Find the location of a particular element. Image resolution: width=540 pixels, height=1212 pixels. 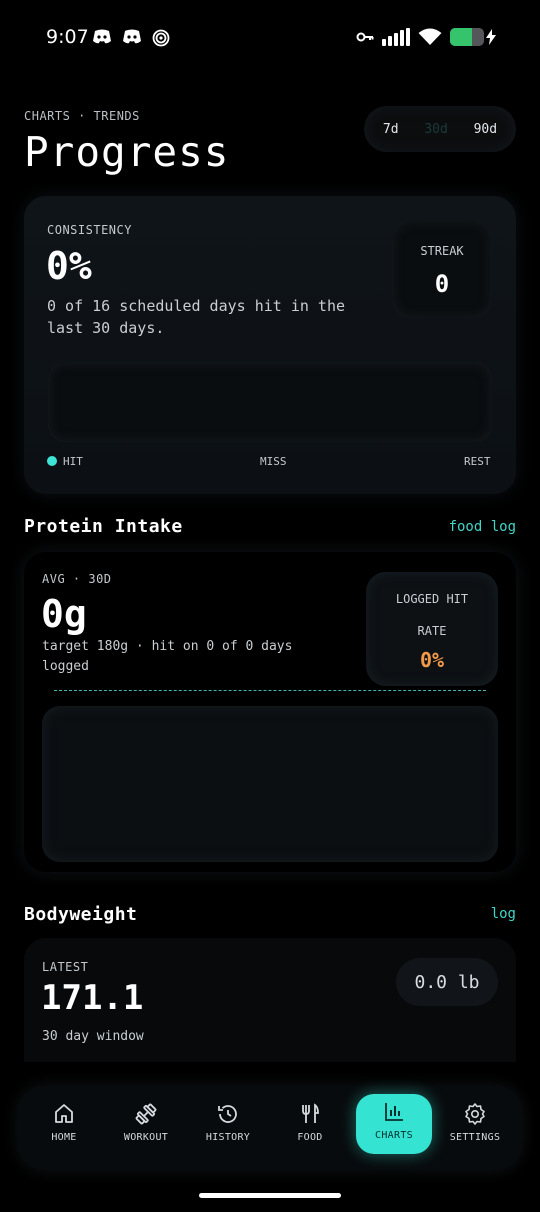

dumbbell-icon is located at coordinates (146, 1114).